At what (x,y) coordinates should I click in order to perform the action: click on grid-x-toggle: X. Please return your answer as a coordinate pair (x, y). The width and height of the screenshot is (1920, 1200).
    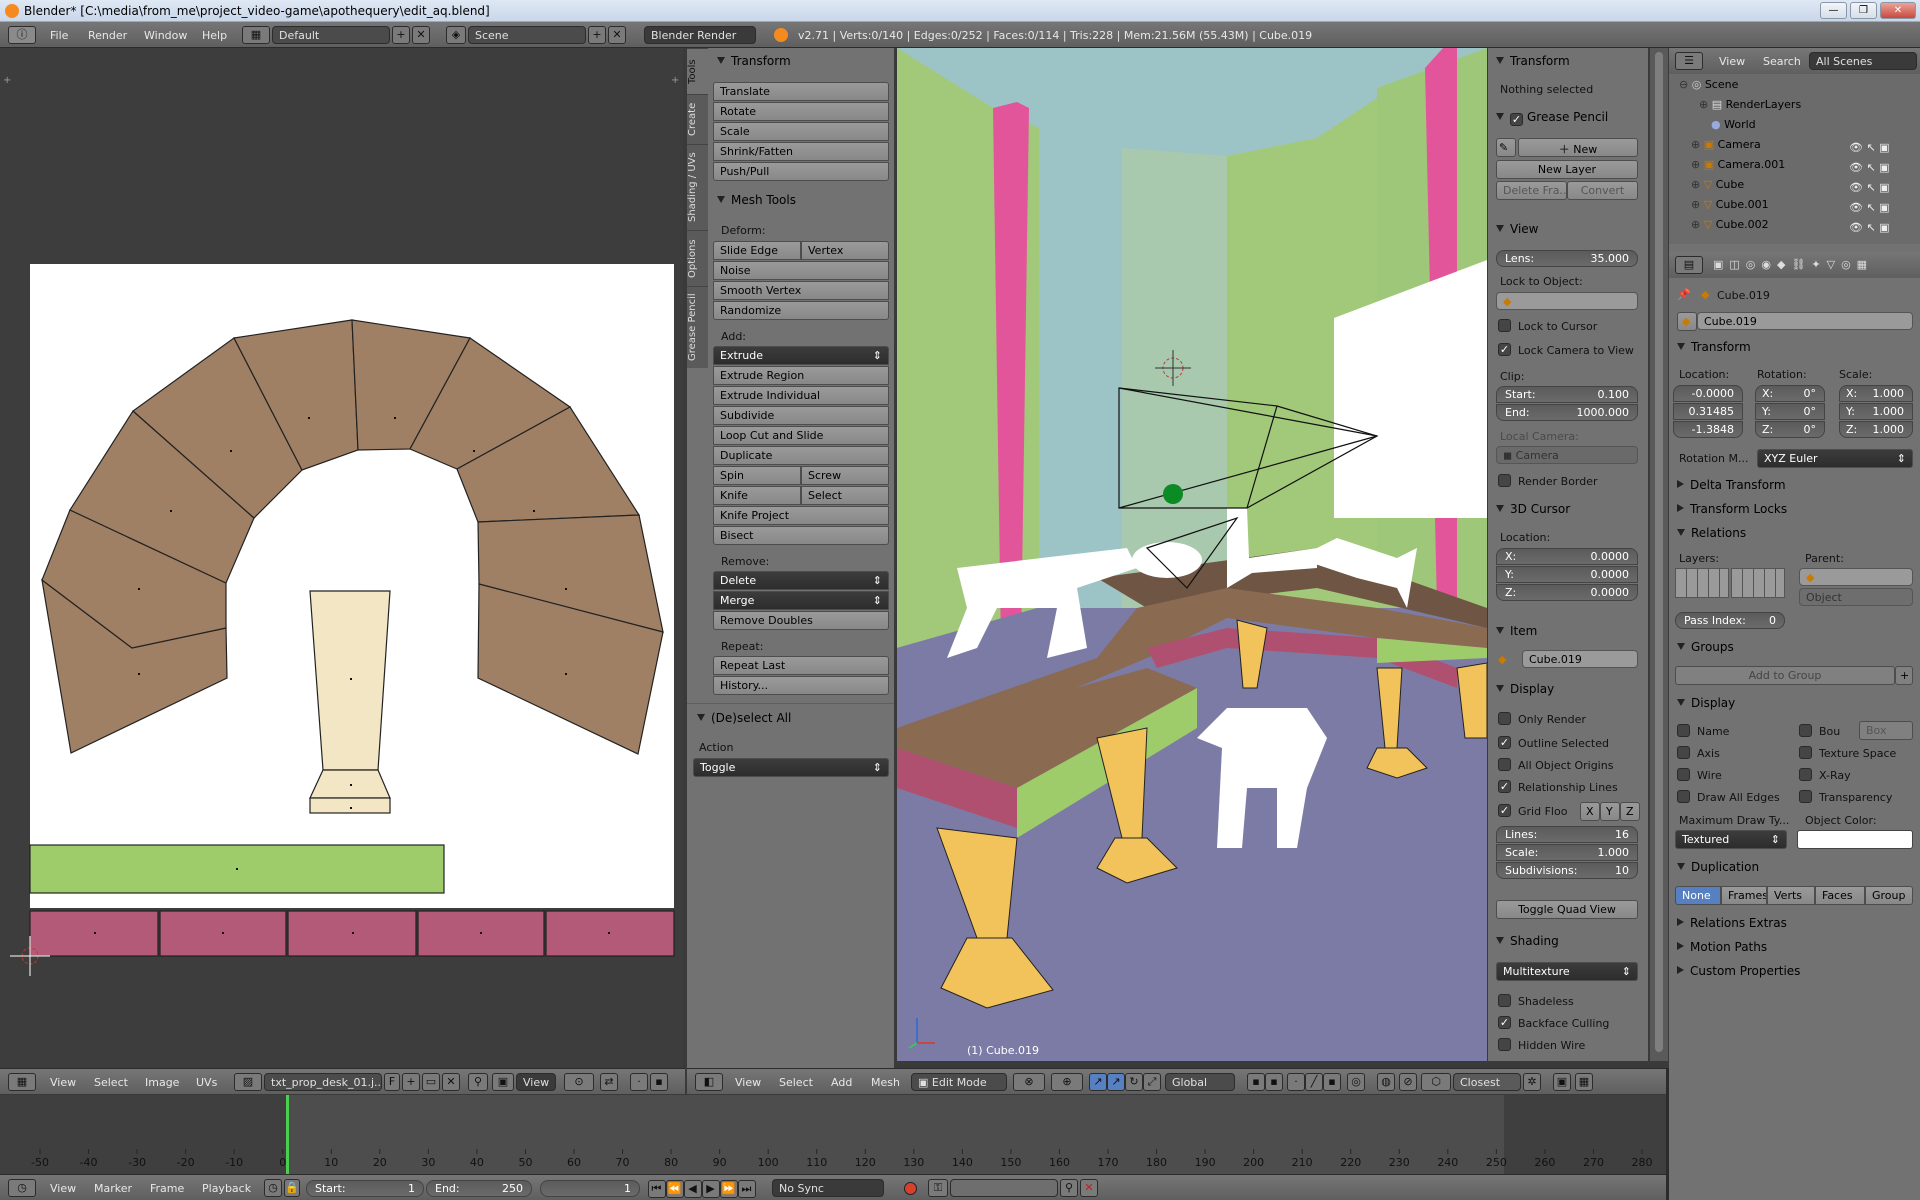
    Looking at the image, I should click on (1590, 811).